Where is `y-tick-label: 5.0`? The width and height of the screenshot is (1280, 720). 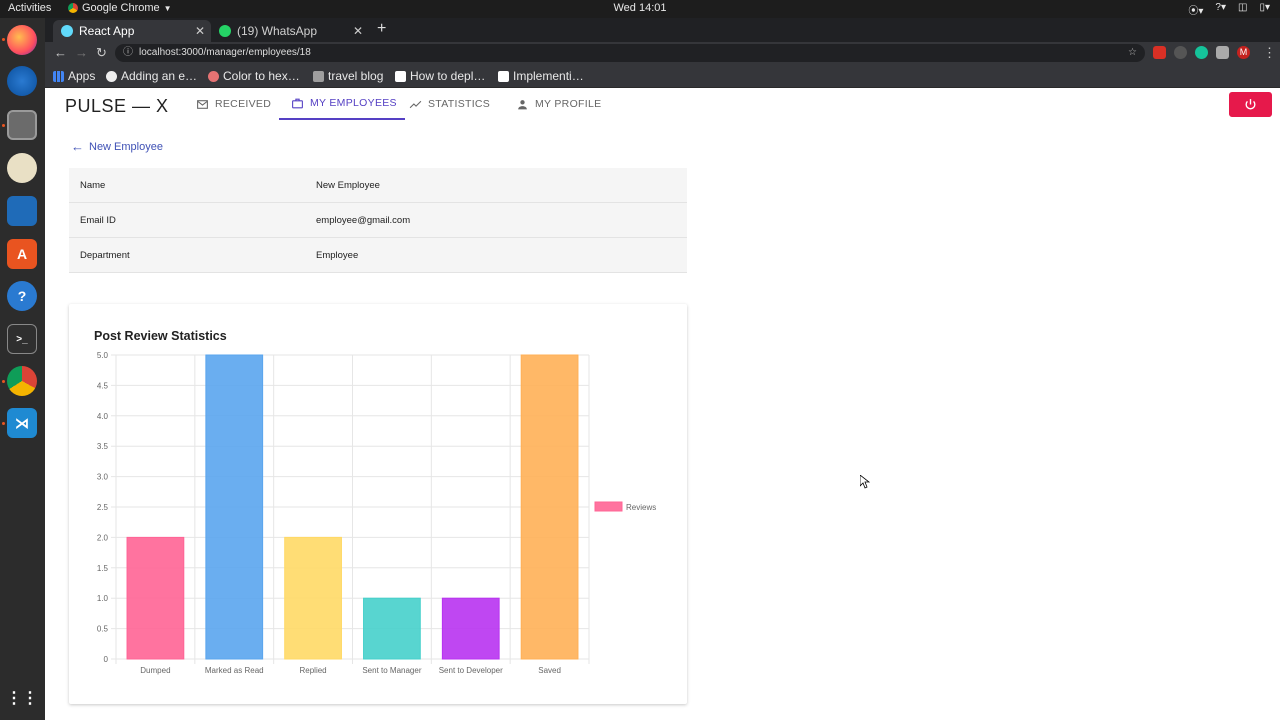 y-tick-label: 5.0 is located at coordinates (103, 355).